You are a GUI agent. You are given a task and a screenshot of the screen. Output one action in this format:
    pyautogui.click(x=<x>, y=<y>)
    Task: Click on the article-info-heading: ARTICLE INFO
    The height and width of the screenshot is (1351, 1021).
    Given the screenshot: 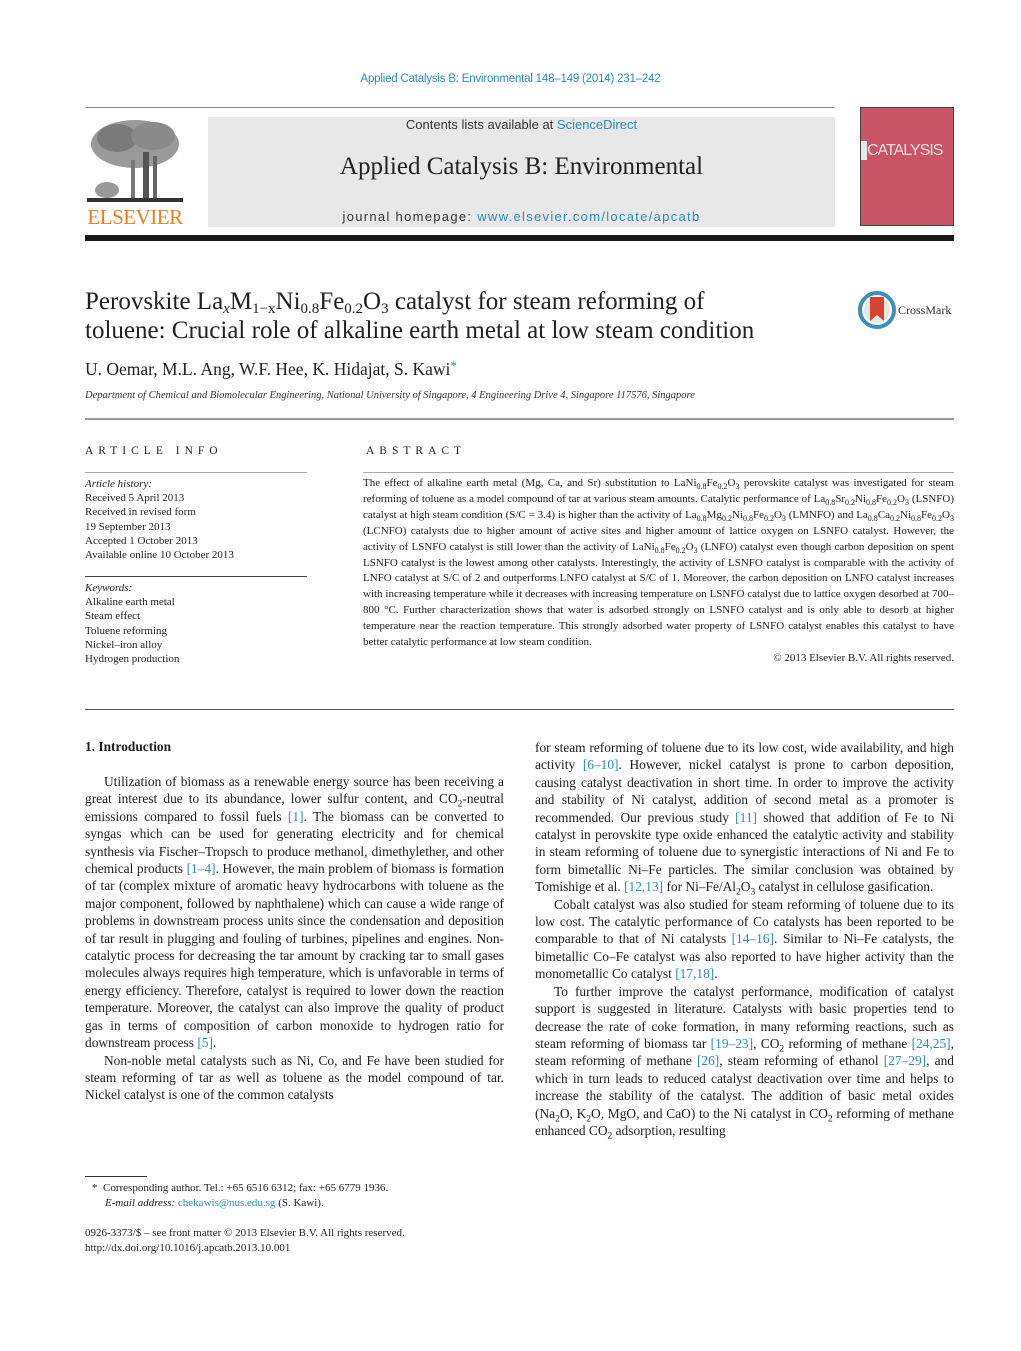 What is the action you would take?
    pyautogui.click(x=154, y=451)
    